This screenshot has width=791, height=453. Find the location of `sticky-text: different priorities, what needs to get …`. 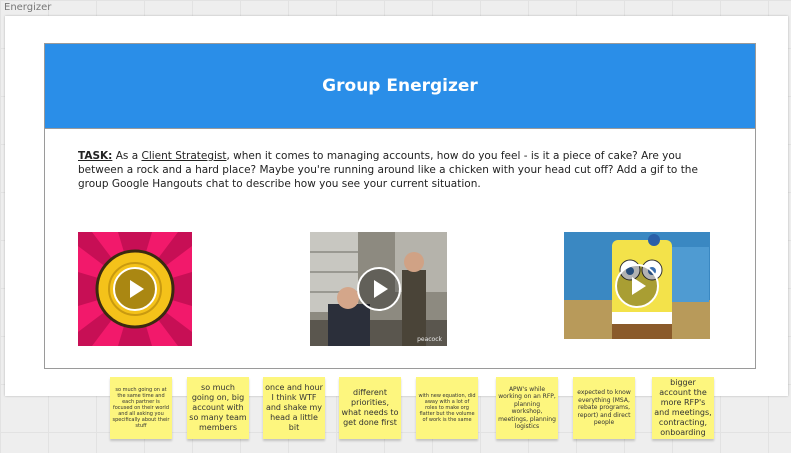

sticky-text: different priorities, what needs to get … is located at coordinates (370, 407).